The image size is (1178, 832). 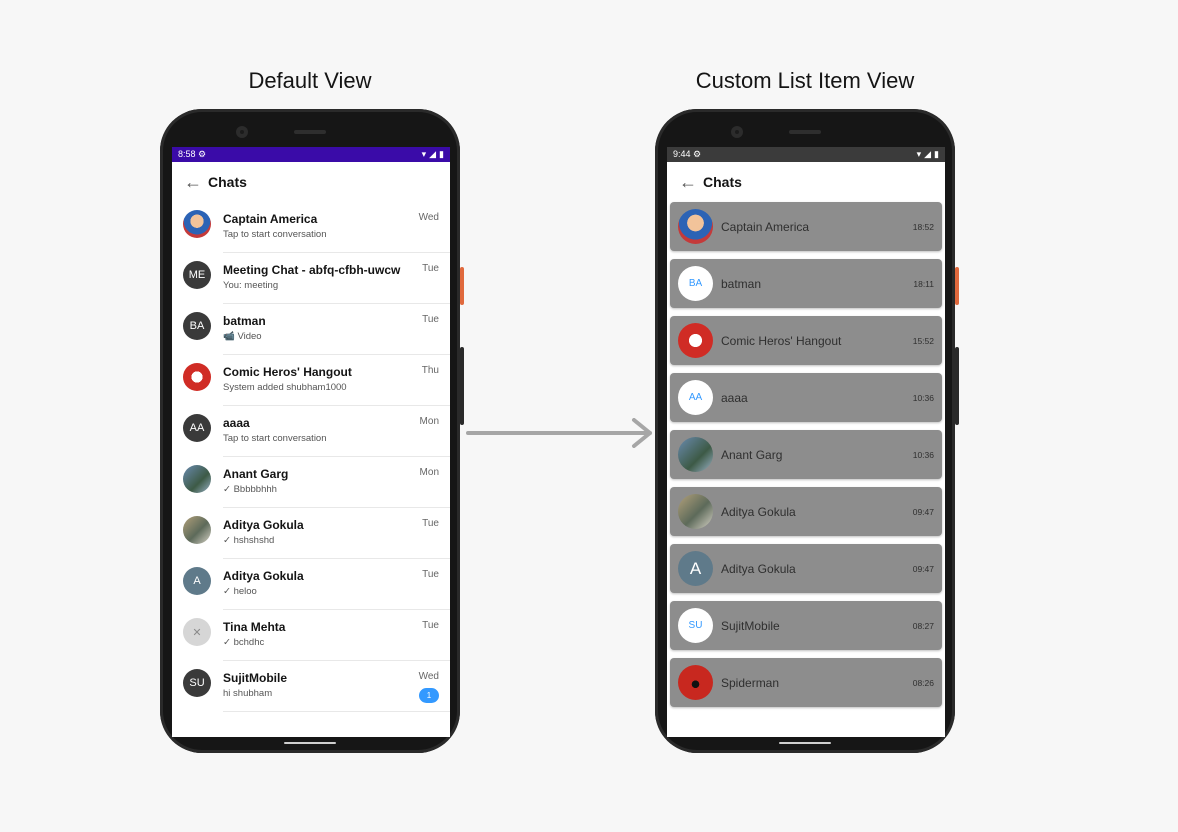 I want to click on chat-preview: ✓ heloo, so click(x=240, y=591).